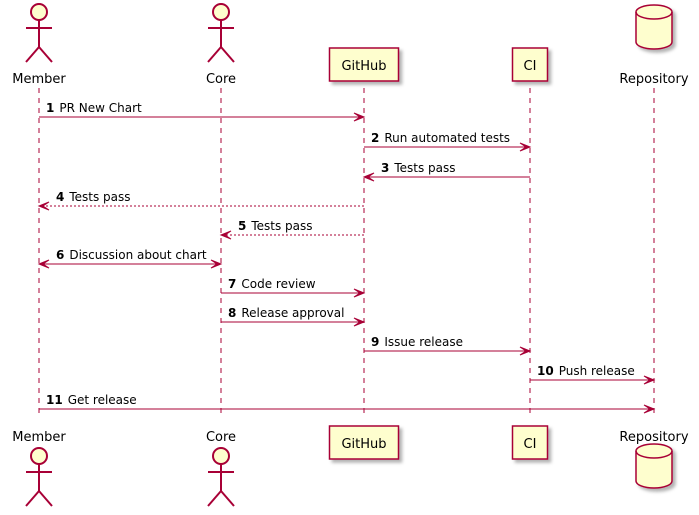 This screenshot has height=515, width=699. Describe the element at coordinates (54, 400) in the screenshot. I see `message-number: 11` at that location.